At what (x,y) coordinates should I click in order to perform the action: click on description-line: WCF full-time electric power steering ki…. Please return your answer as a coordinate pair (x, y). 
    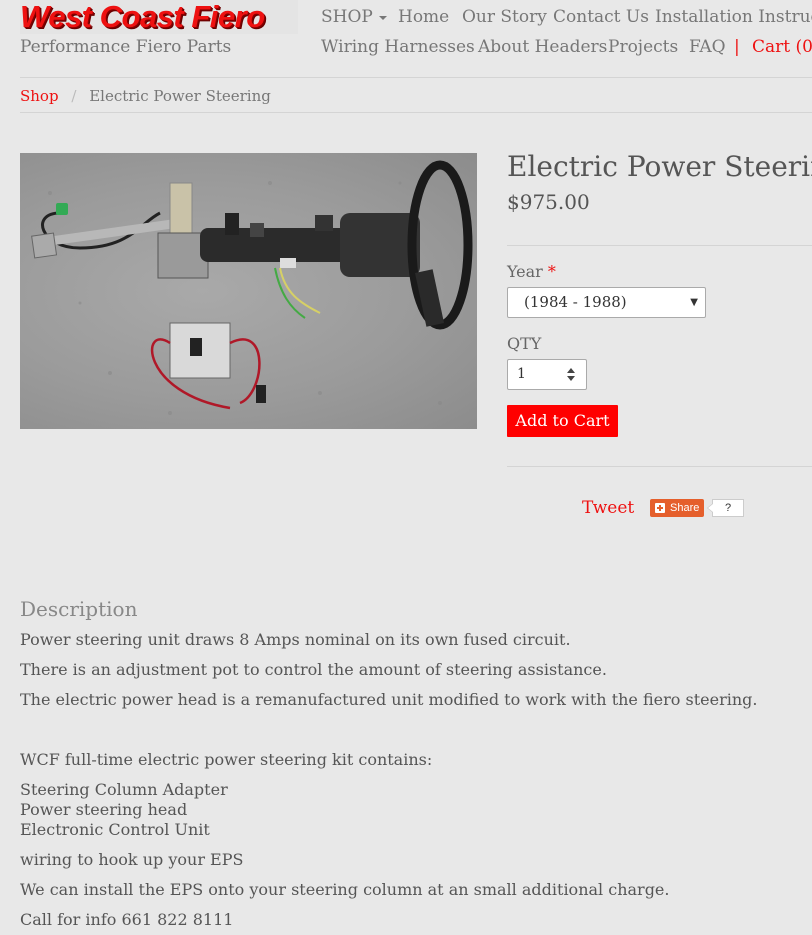
    Looking at the image, I should click on (226, 759).